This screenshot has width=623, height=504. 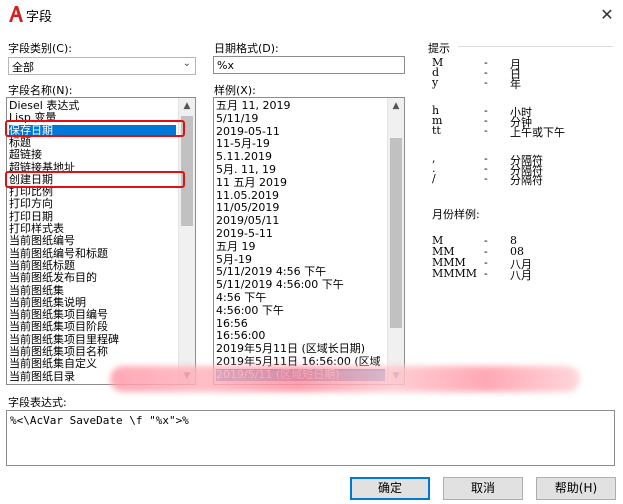 What do you see at coordinates (522, 263) in the screenshot?
I see `hint-row: MMM - 八月` at bounding box center [522, 263].